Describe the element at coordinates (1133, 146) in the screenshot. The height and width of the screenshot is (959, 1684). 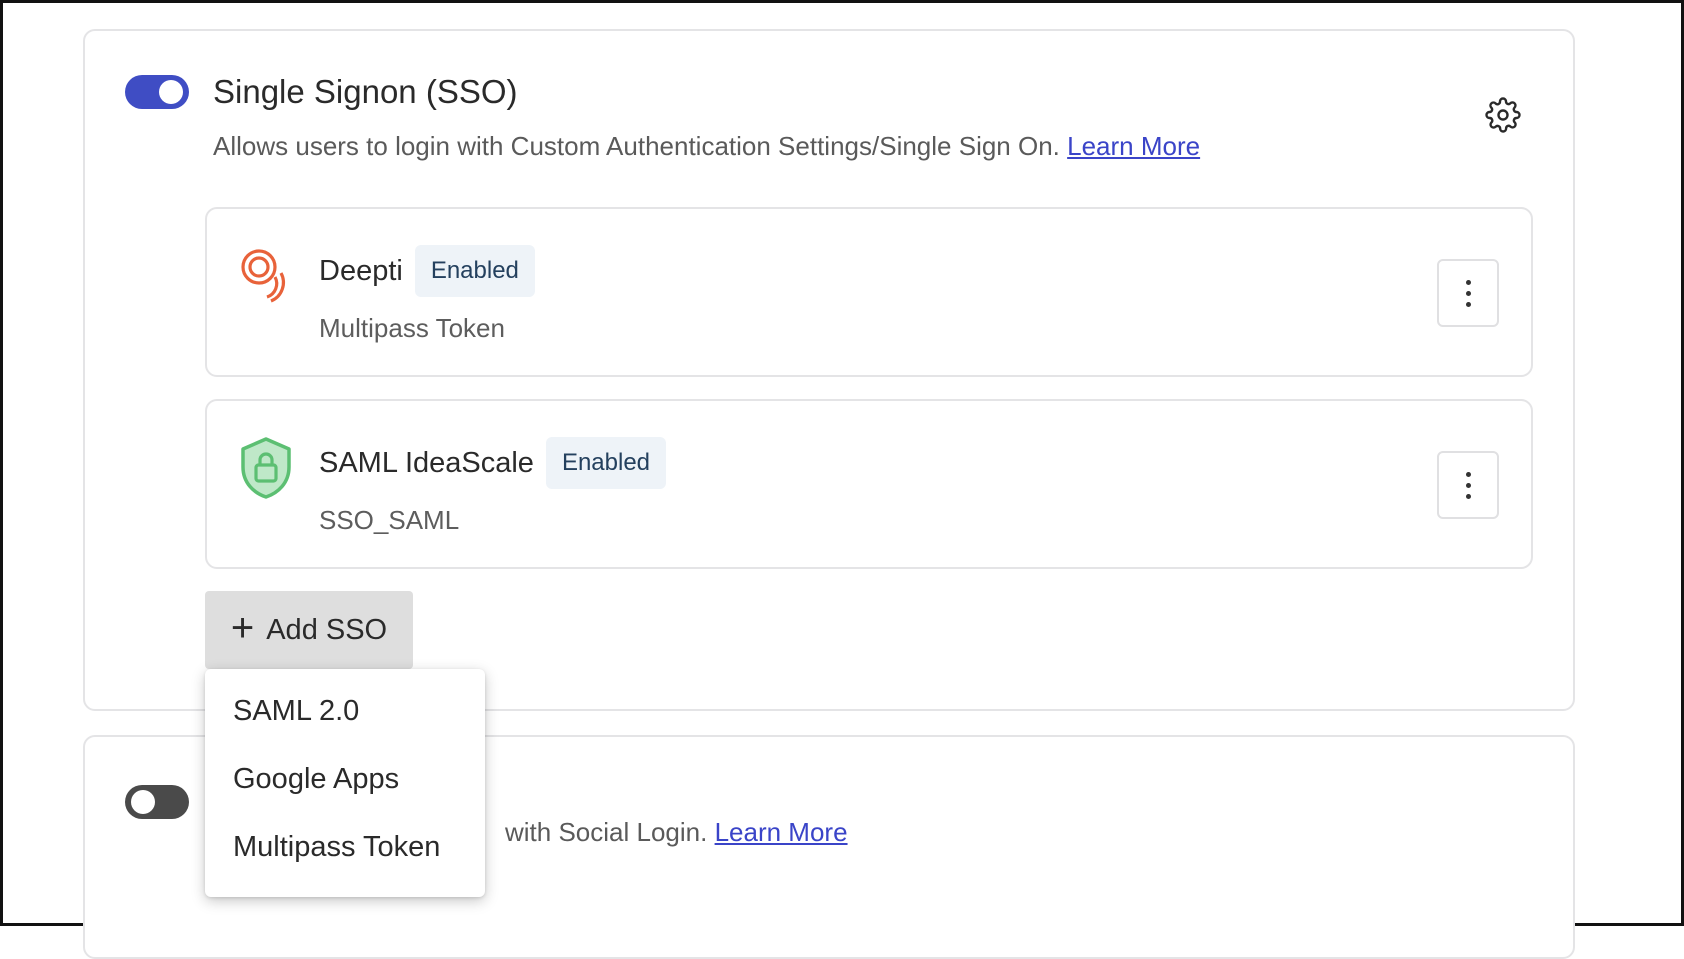
I see `sso-learn-more-link: Learn More` at that location.